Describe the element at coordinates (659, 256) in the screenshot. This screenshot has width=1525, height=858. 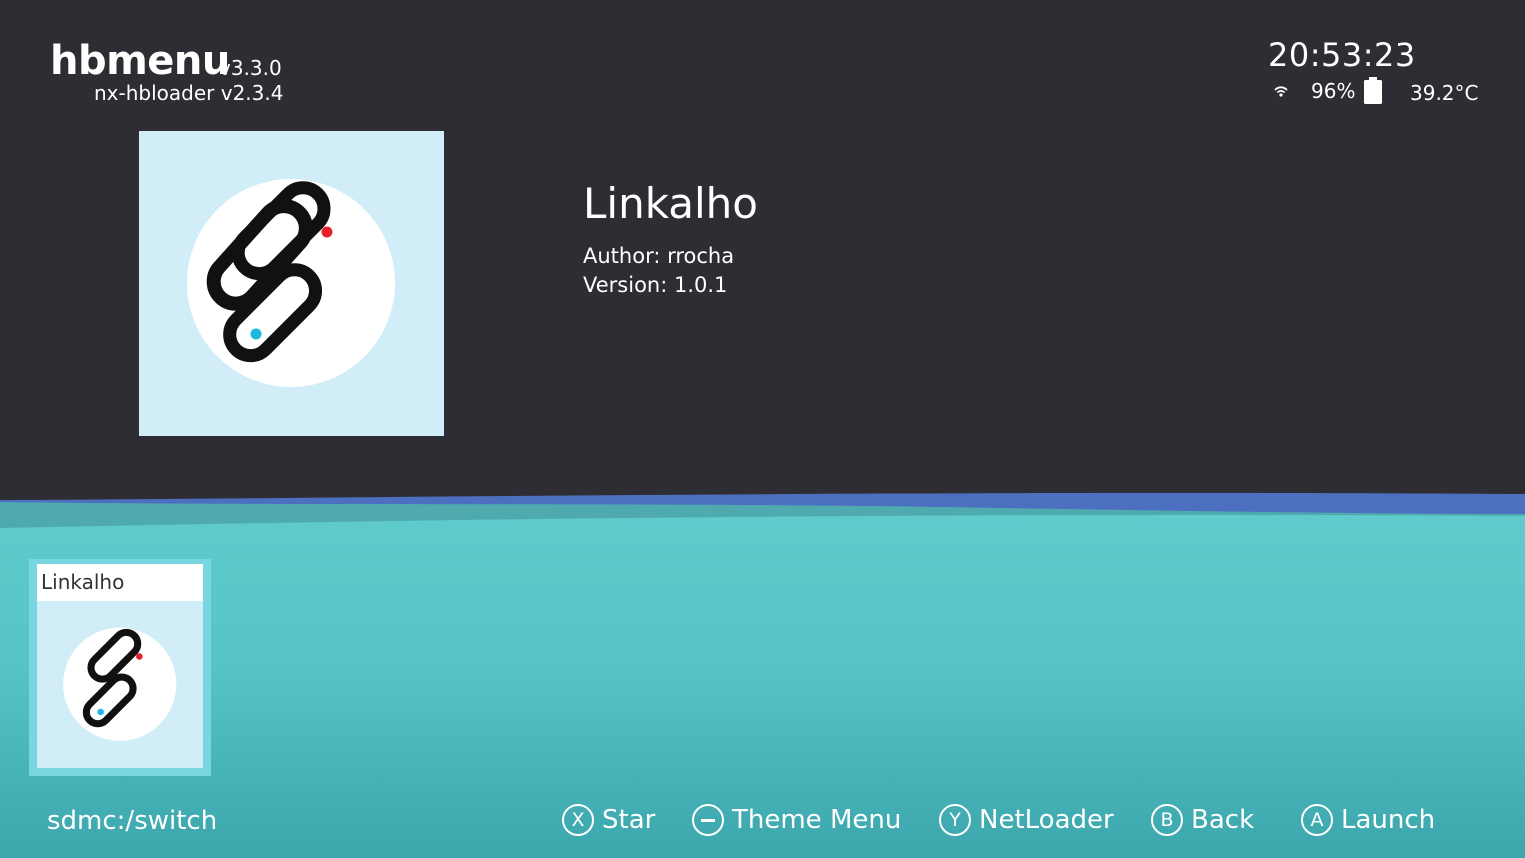
I see `selected-app-author: Author: rrocha` at that location.